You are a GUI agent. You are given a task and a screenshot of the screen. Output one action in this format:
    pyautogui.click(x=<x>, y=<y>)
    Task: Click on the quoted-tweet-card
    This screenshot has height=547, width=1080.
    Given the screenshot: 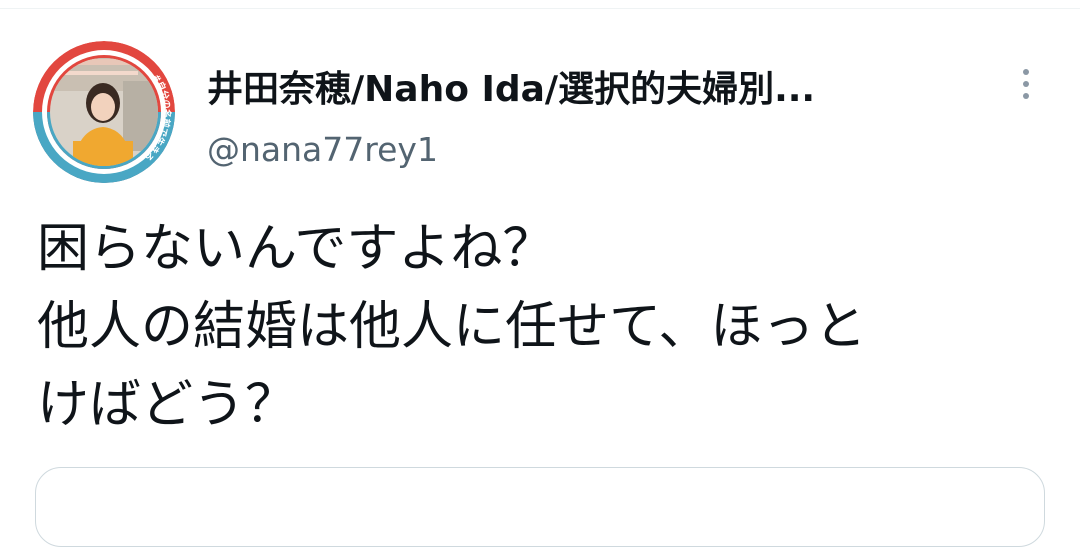 What is the action you would take?
    pyautogui.click(x=540, y=507)
    